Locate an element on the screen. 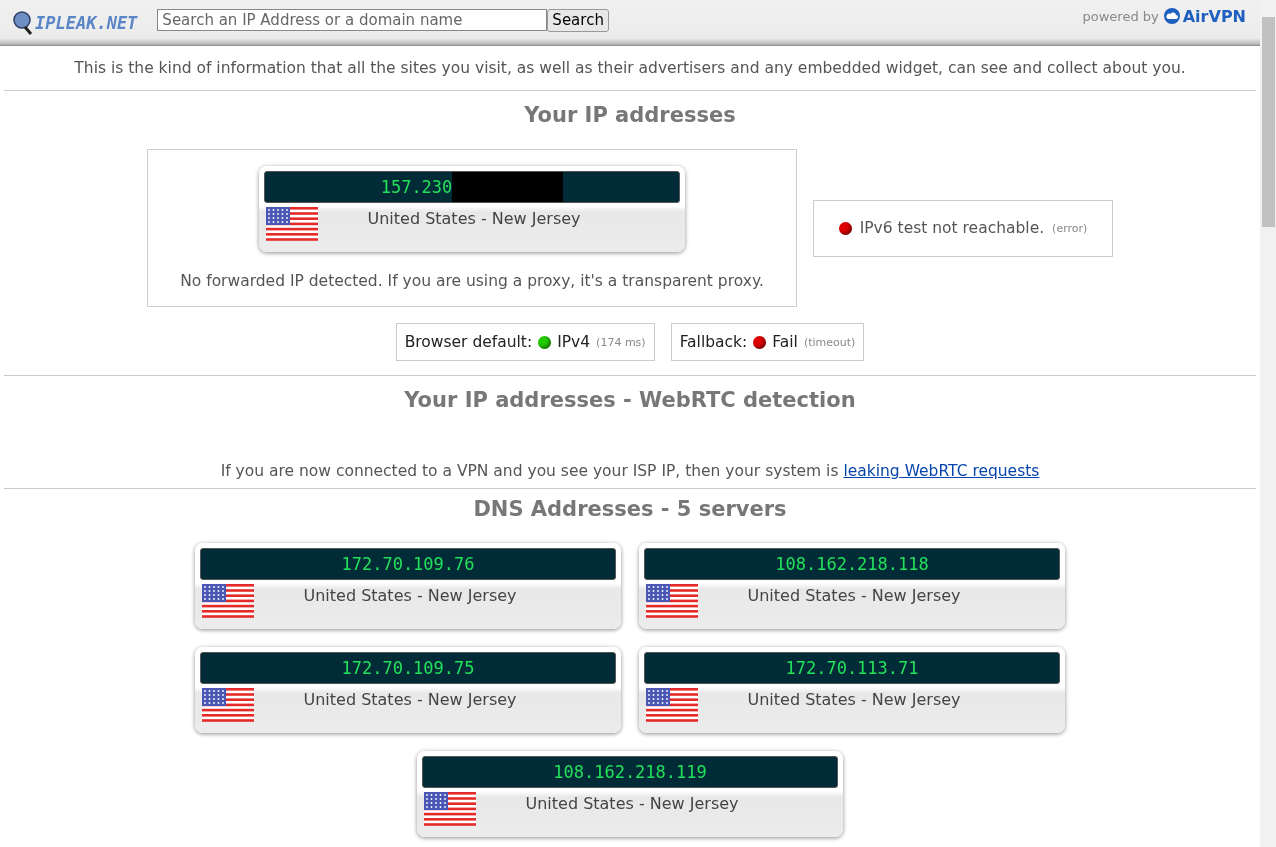 This screenshot has width=1276, height=847. ip-address: 108.162.218.118 is located at coordinates (852, 564).